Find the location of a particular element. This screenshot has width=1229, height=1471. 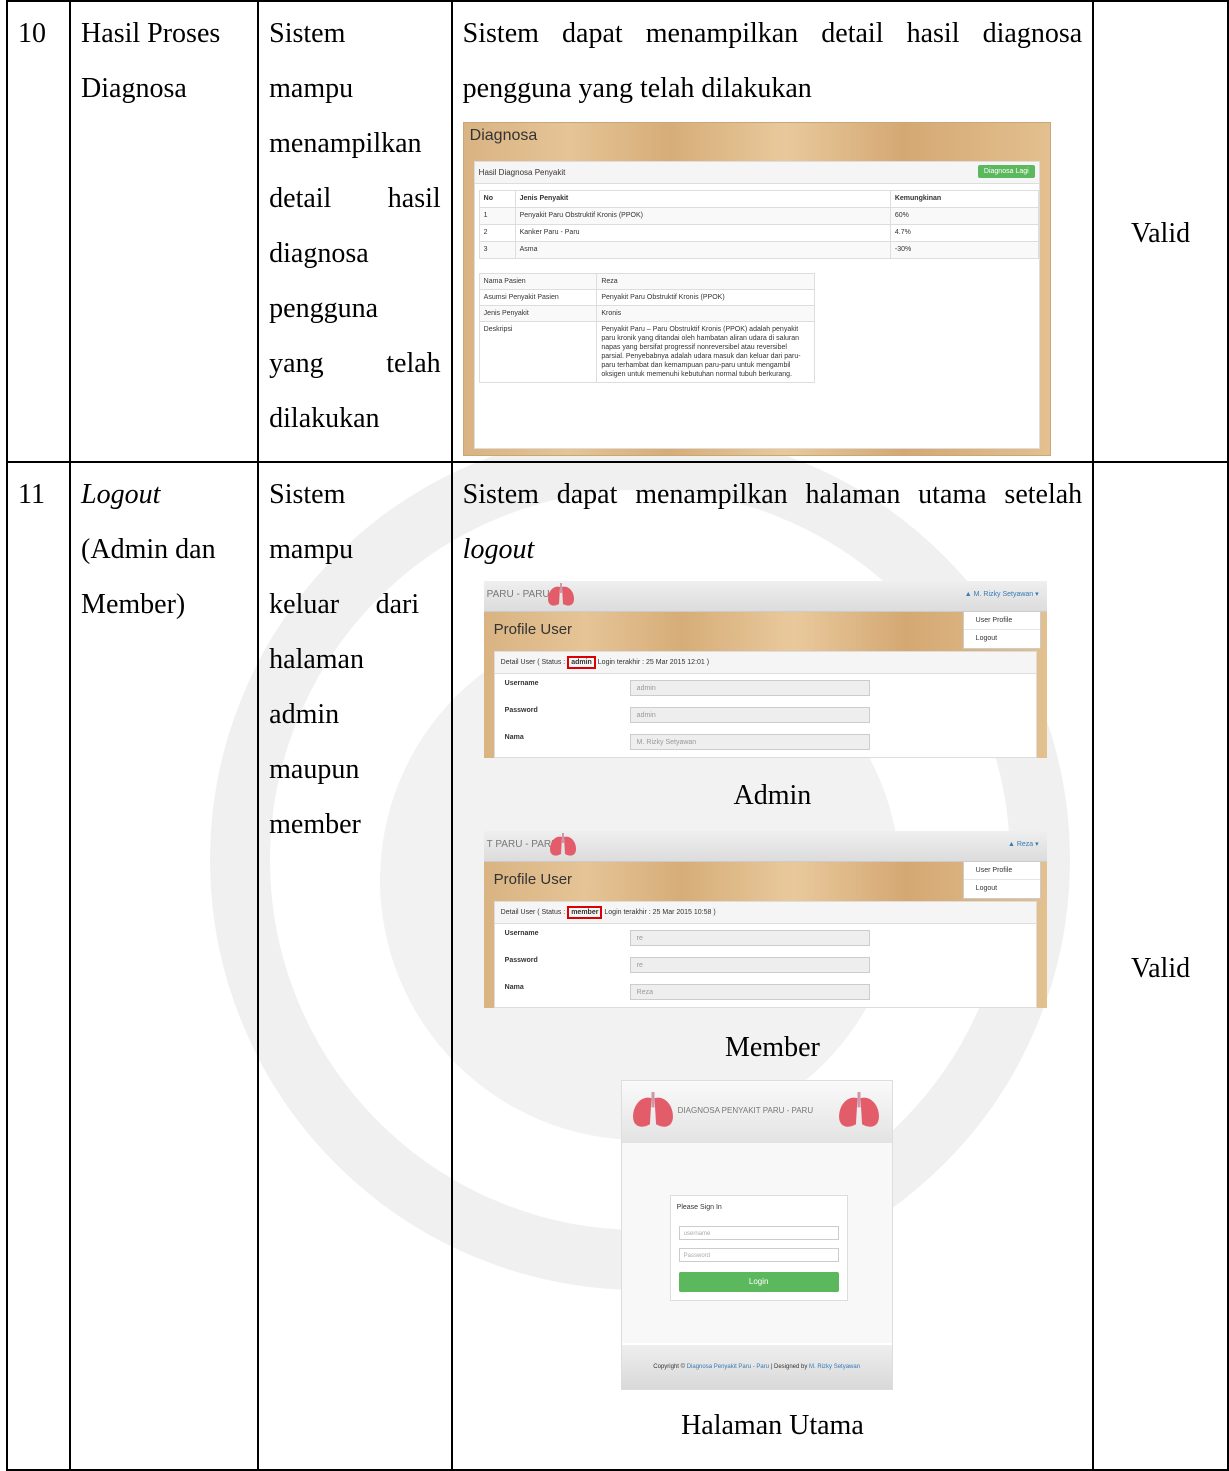

login-brand-text: DIAGNOSA PENYAKIT PARU - PARU is located at coordinates (745, 1110).